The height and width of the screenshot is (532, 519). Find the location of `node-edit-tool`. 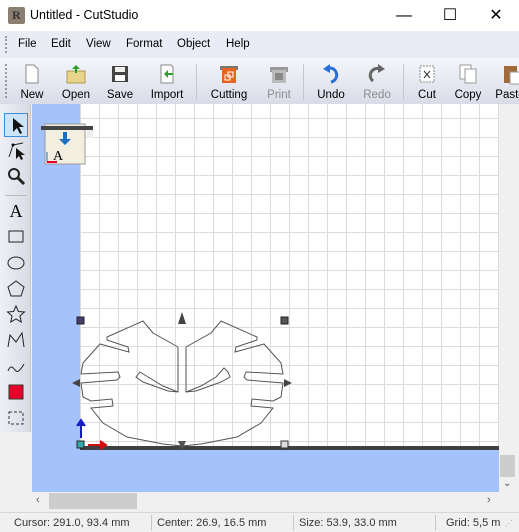

node-edit-tool is located at coordinates (16, 151).